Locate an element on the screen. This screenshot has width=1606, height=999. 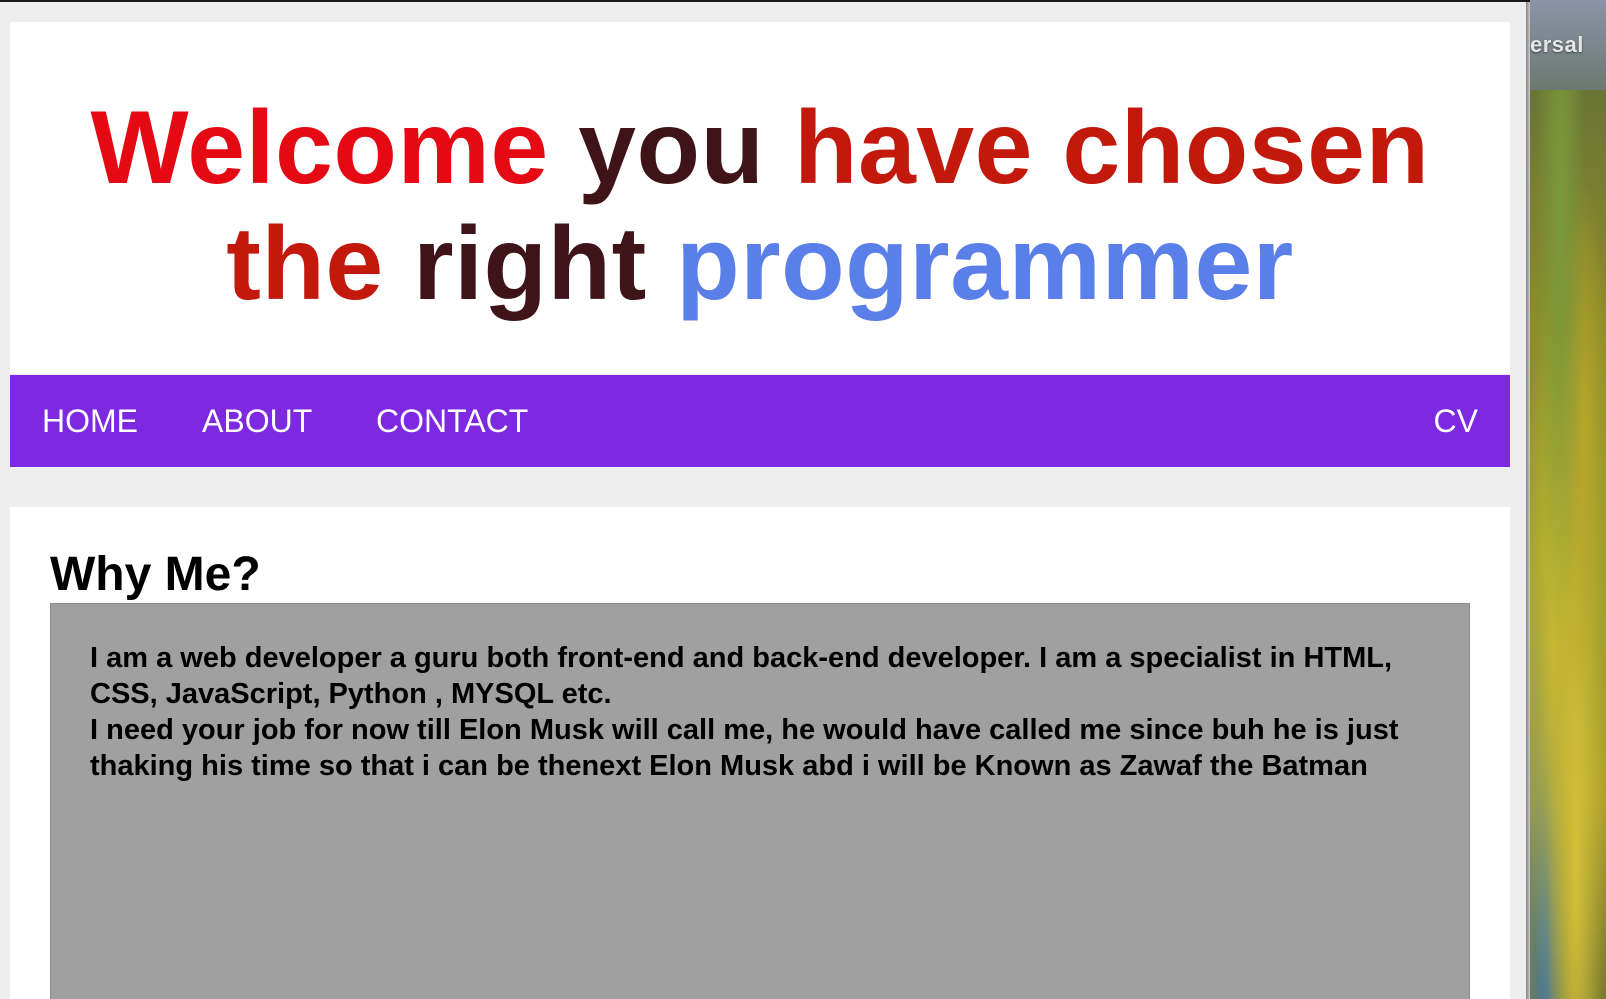
nav-link-about: ABOUT is located at coordinates (257, 421).